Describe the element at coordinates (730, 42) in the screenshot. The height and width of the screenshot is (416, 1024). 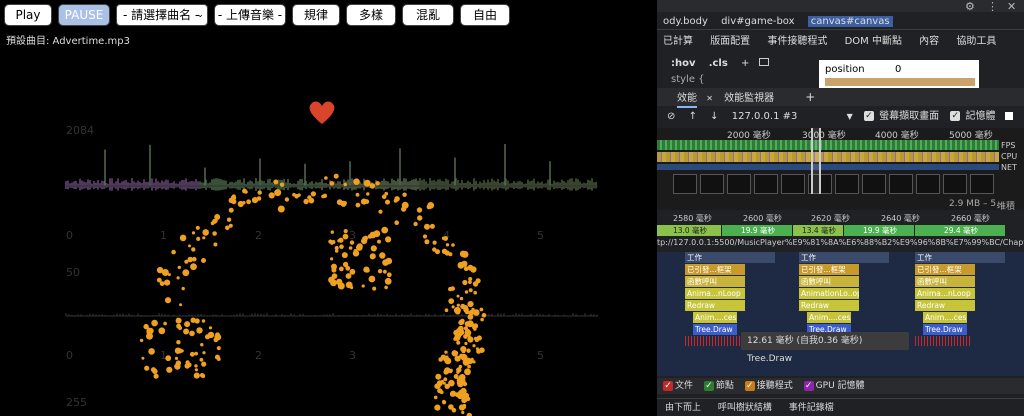
I see `tab-layout: 版面配置` at that location.